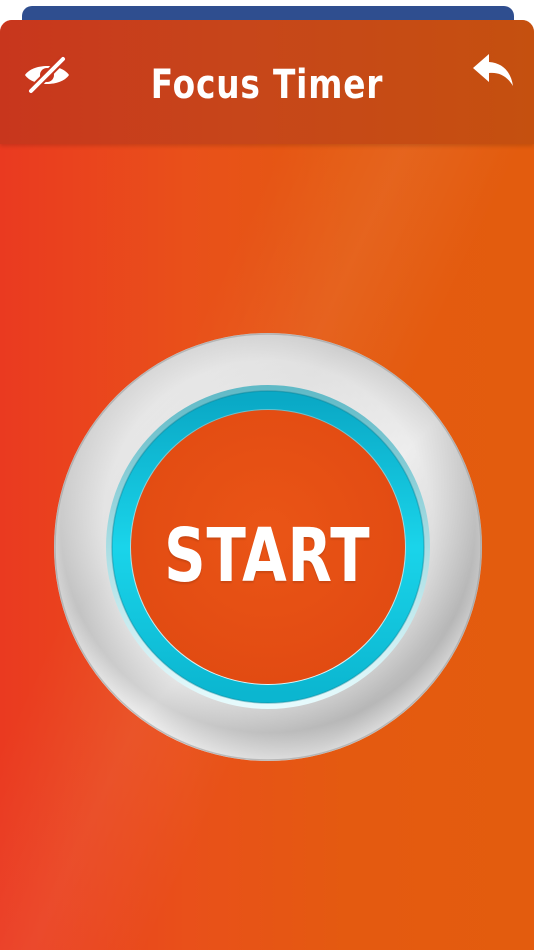 The width and height of the screenshot is (534, 950). I want to click on reply-back-icon, so click(493, 70).